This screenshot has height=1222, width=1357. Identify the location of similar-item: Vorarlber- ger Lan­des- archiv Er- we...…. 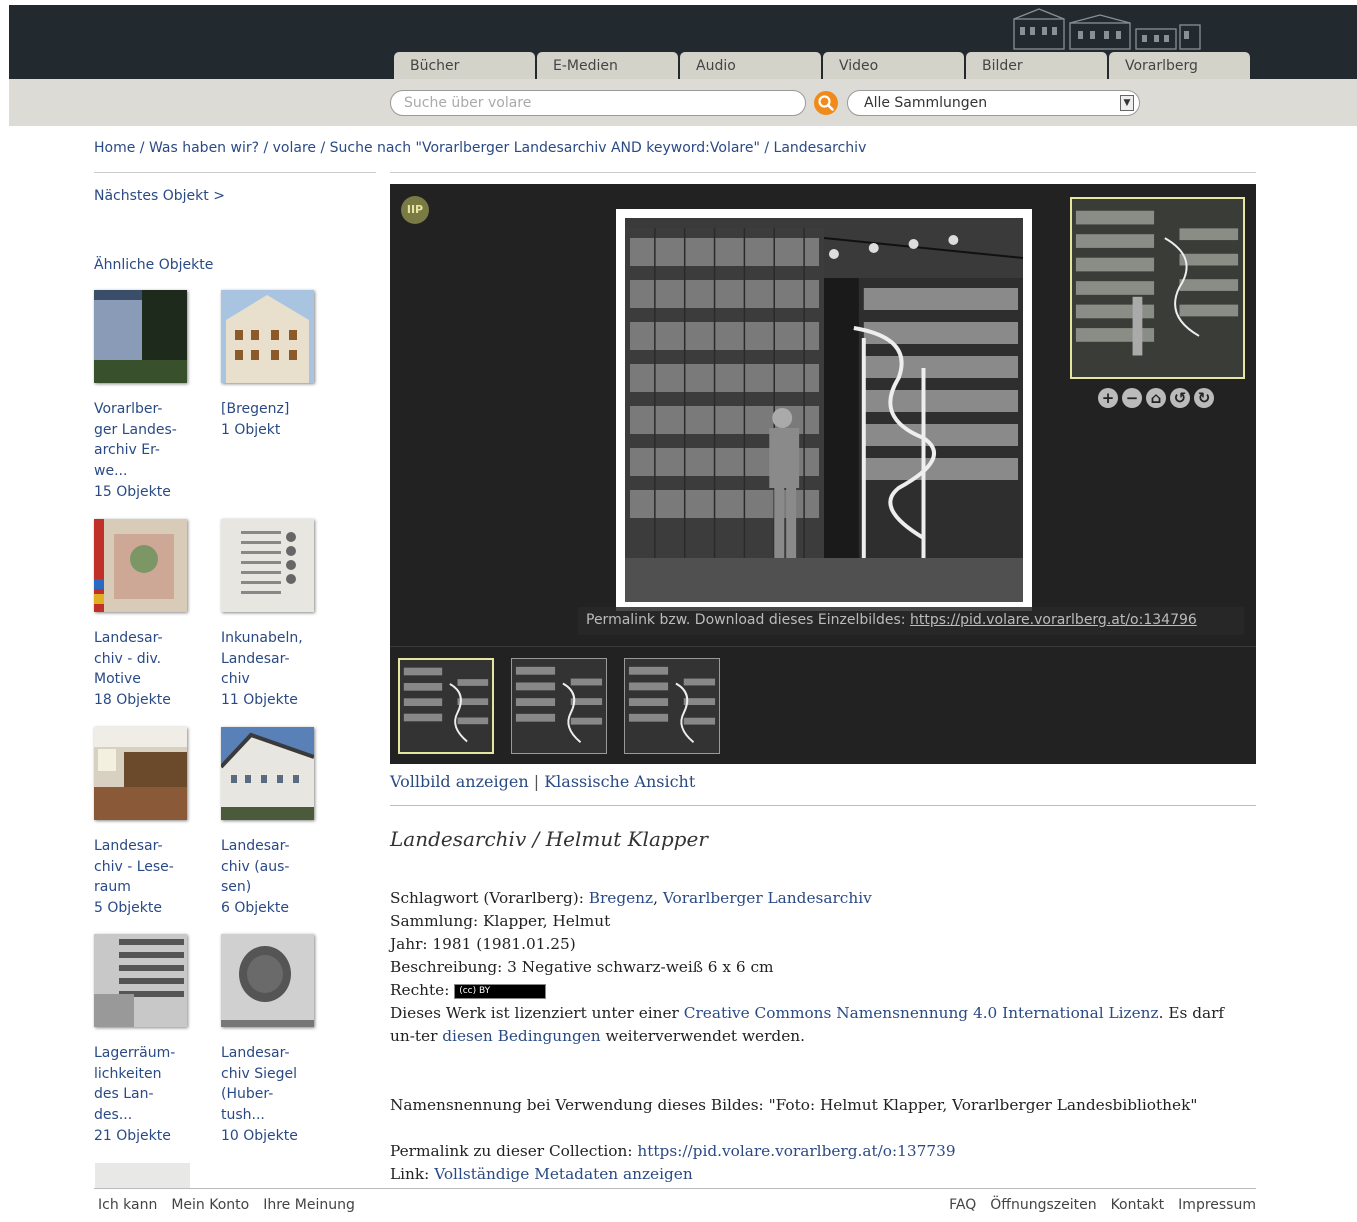
(149, 396).